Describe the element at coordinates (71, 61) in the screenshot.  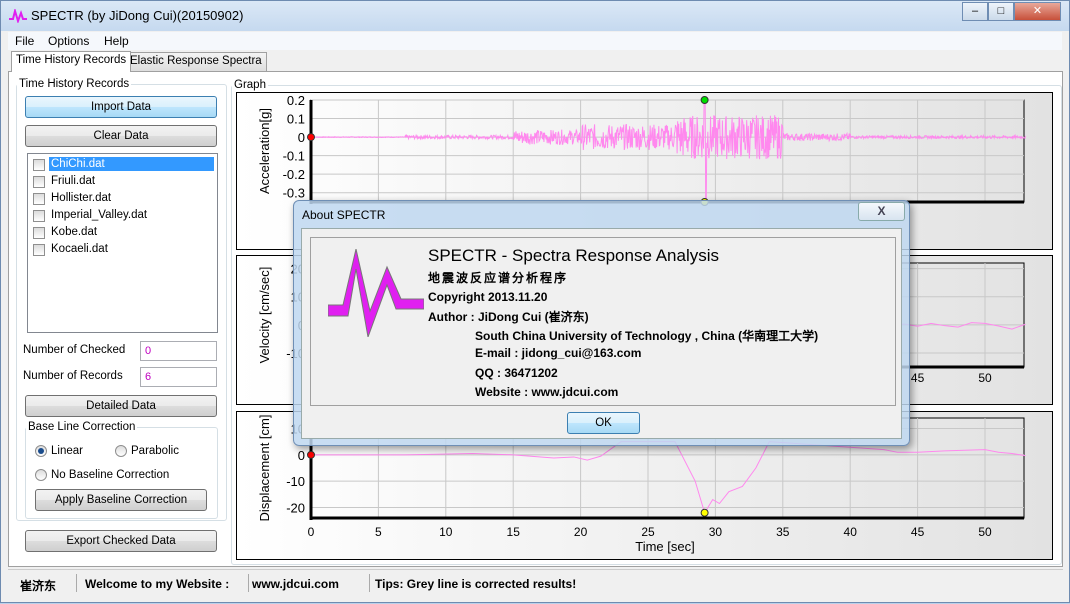
I see `tab-time-history-records: Time History Records` at that location.